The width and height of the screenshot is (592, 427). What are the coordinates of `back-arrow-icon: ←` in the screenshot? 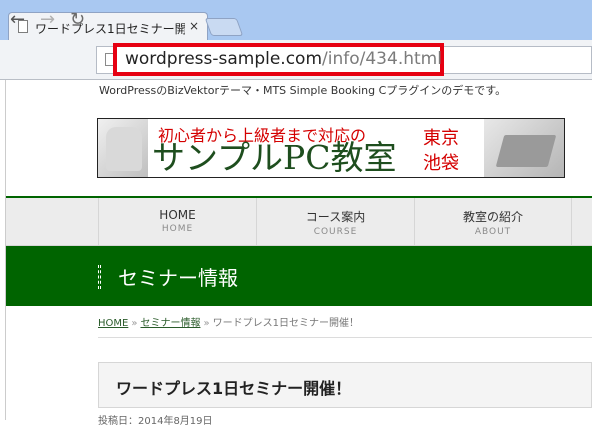 It's located at (17, 19).